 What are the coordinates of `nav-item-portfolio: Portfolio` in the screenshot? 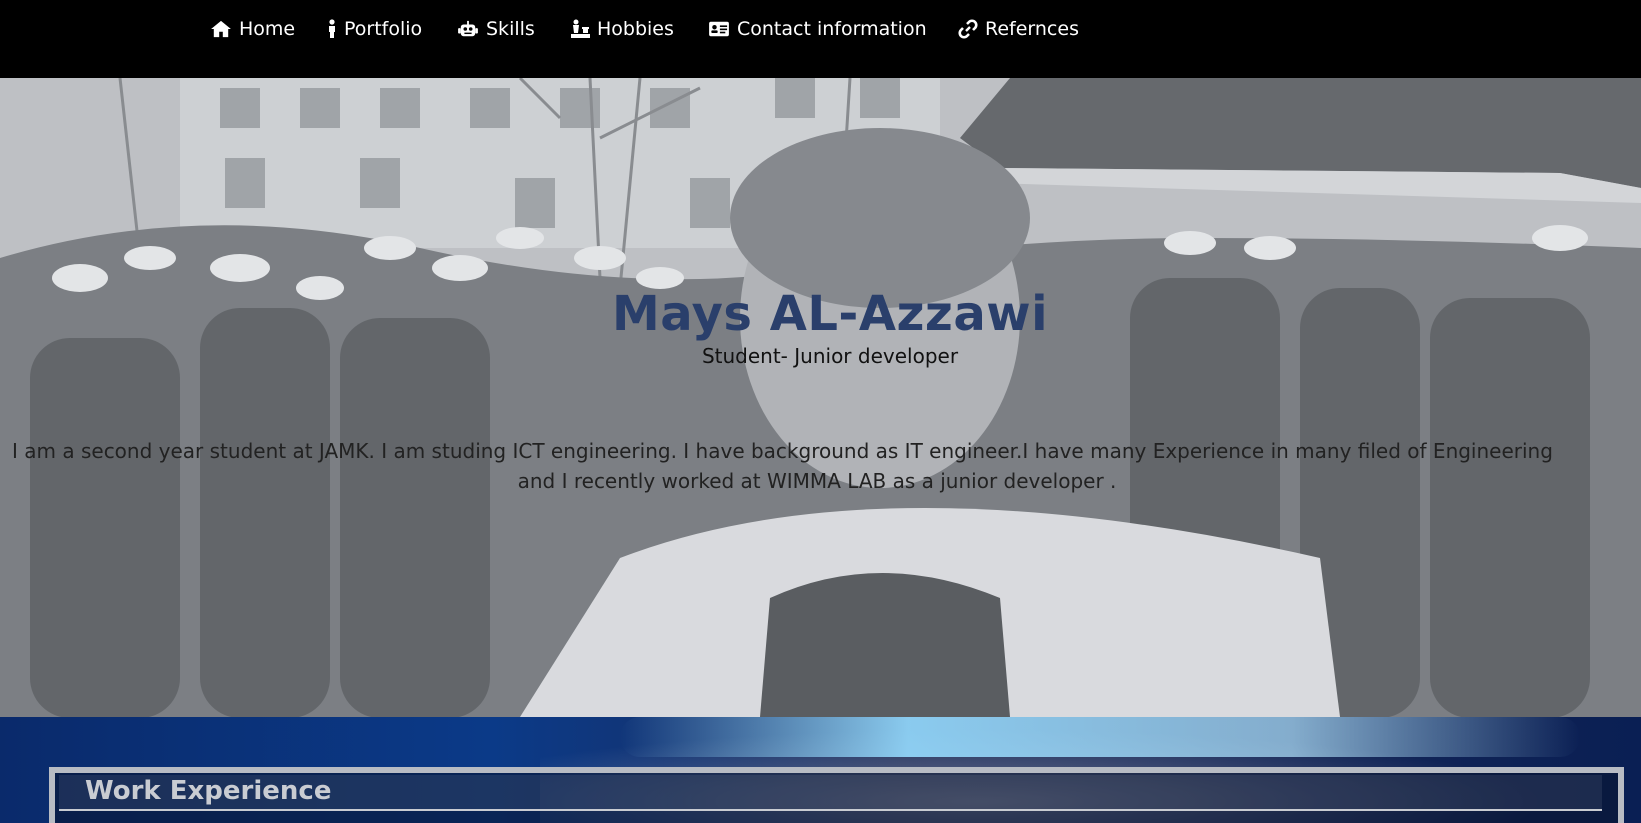 It's located at (374, 29).